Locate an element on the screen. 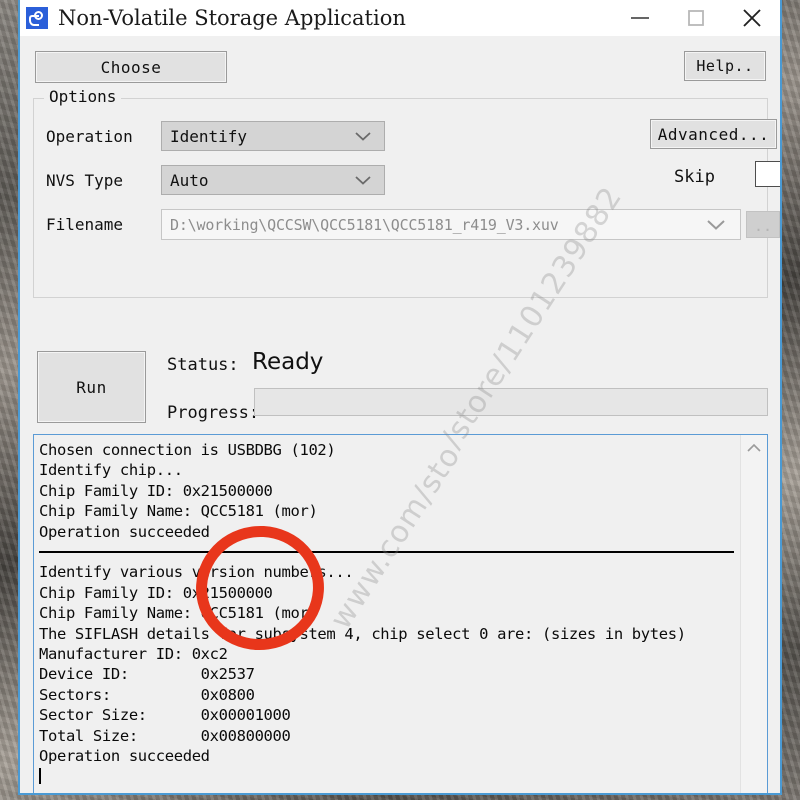  run-button: Run is located at coordinates (91, 387).